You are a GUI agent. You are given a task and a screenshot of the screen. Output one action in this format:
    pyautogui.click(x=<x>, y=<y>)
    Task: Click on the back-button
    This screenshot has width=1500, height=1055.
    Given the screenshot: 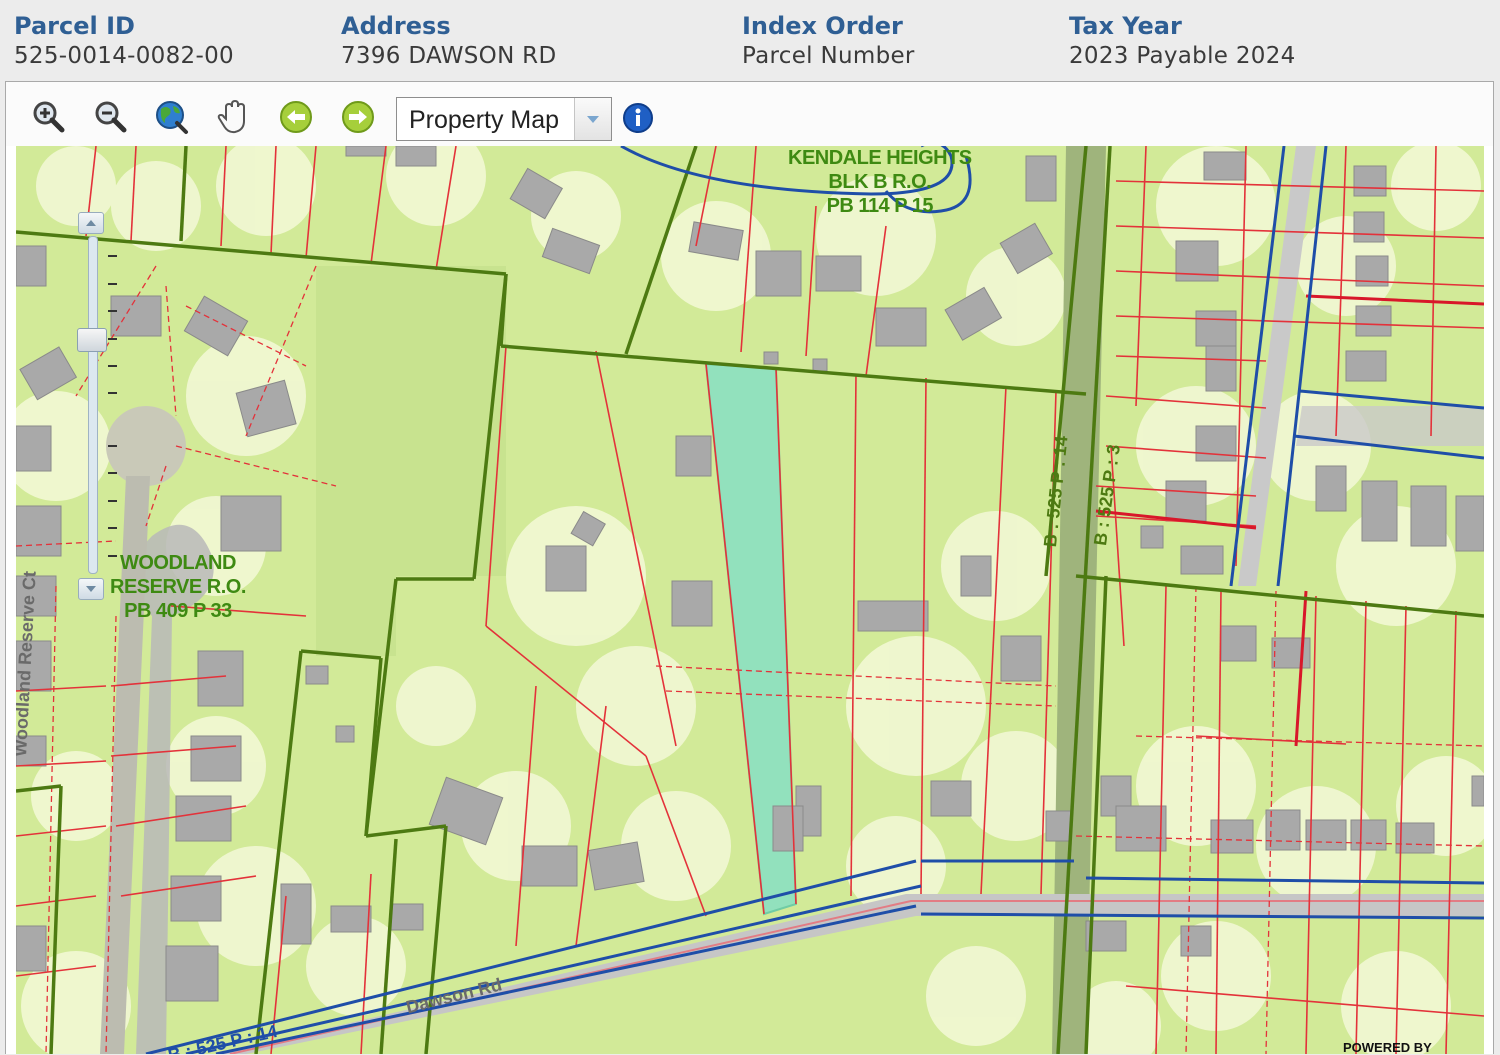 What is the action you would take?
    pyautogui.click(x=296, y=117)
    